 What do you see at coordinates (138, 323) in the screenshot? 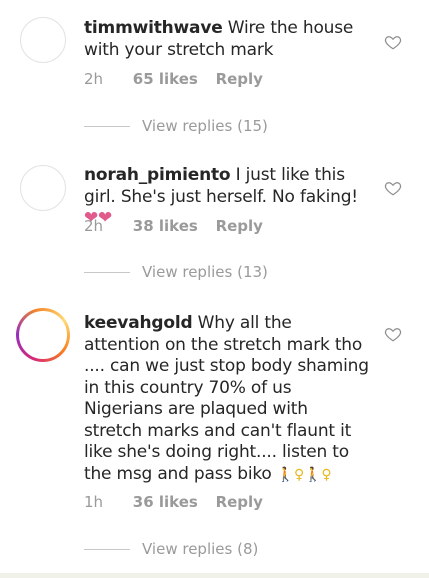
I see `comment-username: keevahgold` at bounding box center [138, 323].